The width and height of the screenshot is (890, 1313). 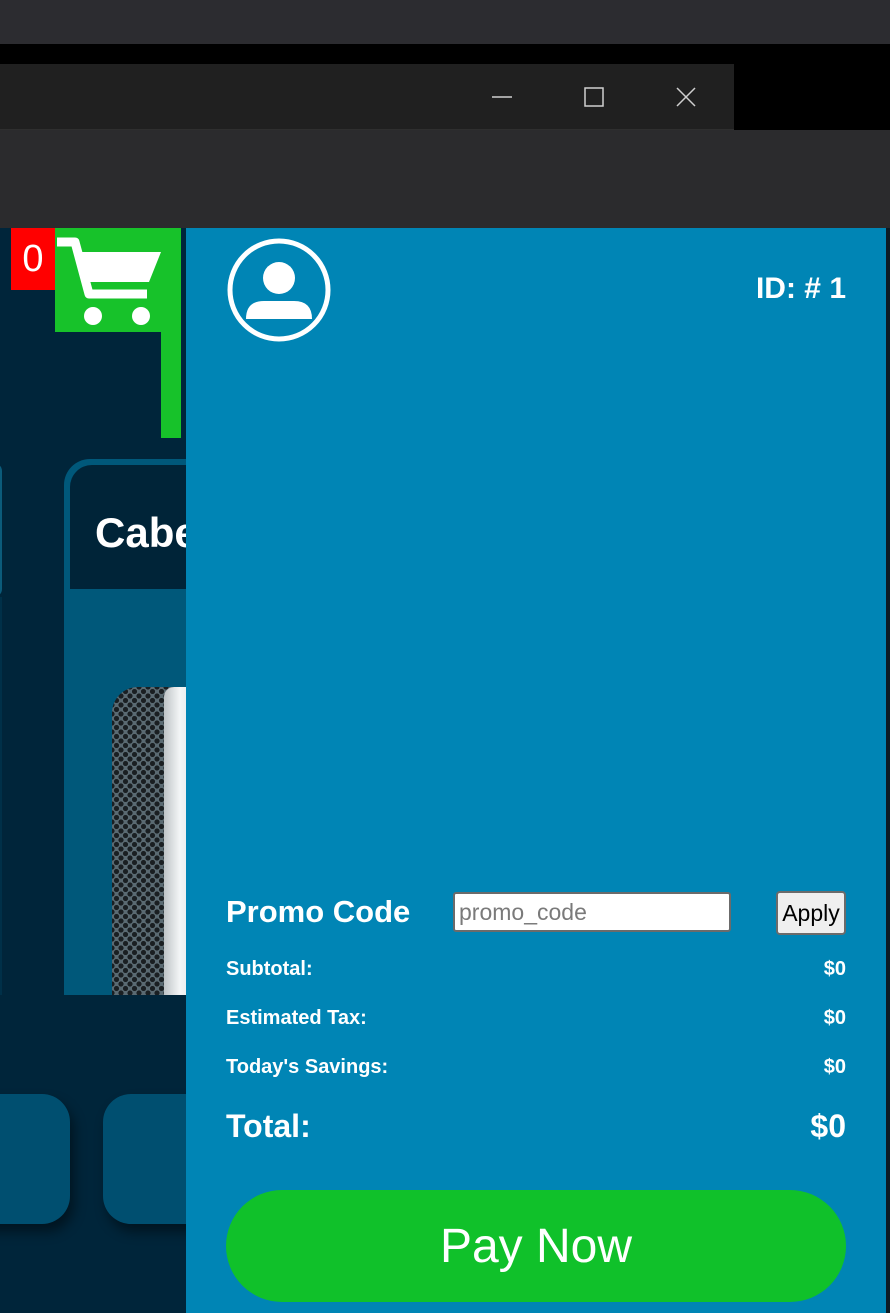 I want to click on estimated-tax-label: Estimated Tax:, so click(x=296, y=1018).